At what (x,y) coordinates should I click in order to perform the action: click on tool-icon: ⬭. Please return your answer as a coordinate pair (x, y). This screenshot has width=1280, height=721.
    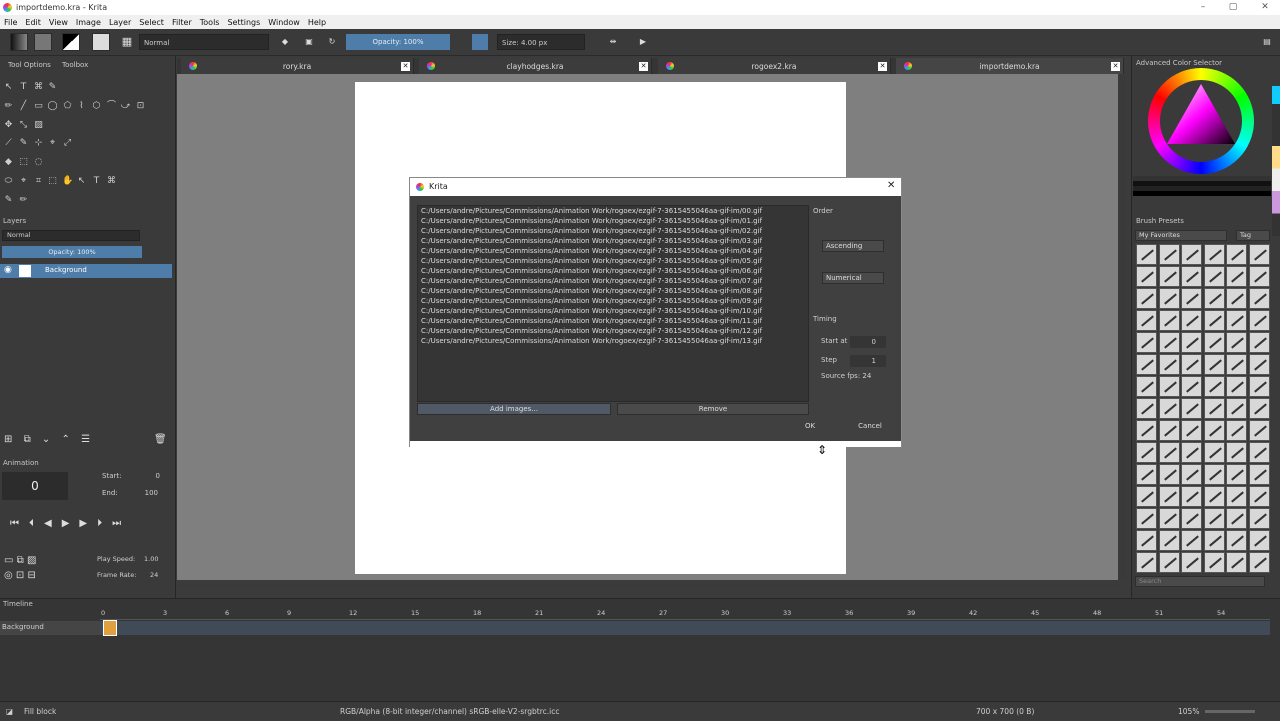
    Looking at the image, I should click on (8, 181).